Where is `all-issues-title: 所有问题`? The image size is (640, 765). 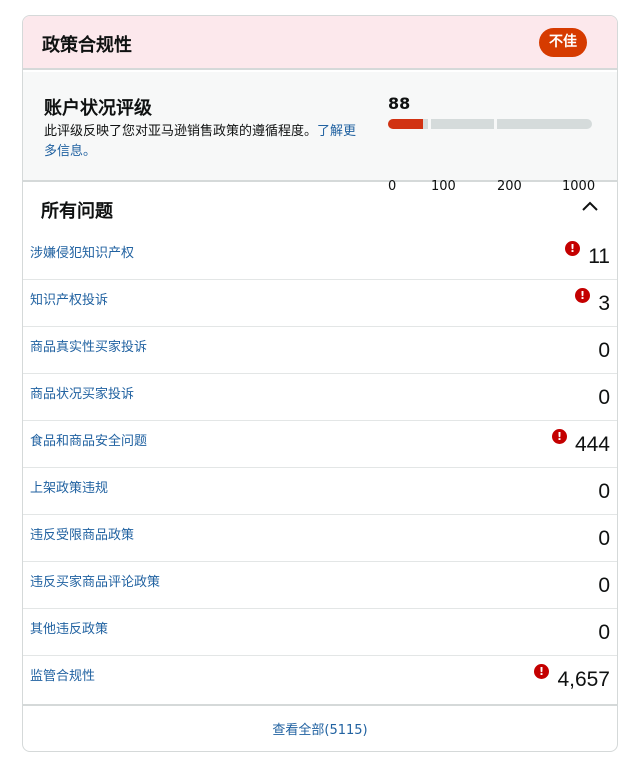
all-issues-title: 所有问题 is located at coordinates (77, 211).